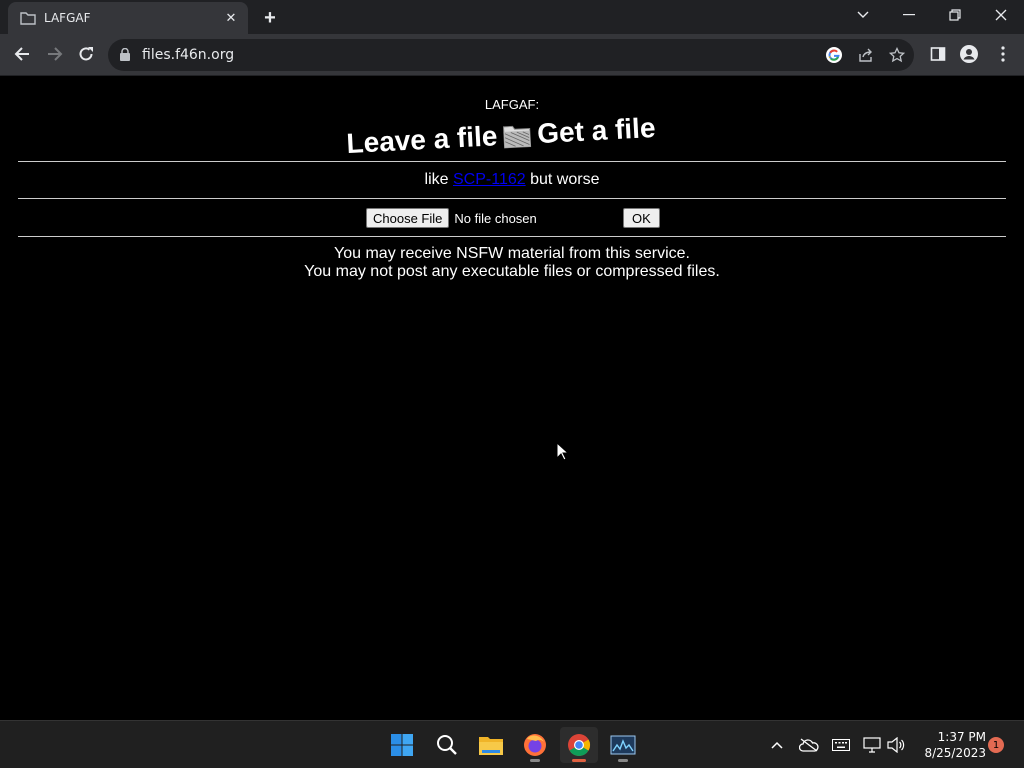 This screenshot has height=768, width=1024. Describe the element at coordinates (28, 18) in the screenshot. I see `folder-favicon-icon` at that location.